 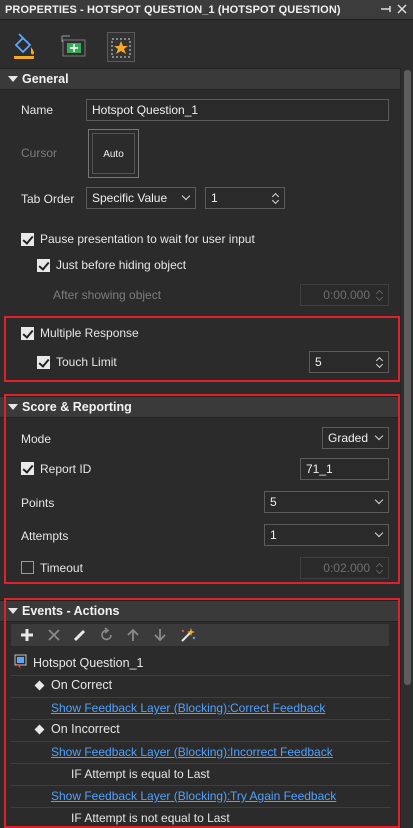 I want to click on trigger-on-incorrect: On Incorrect, so click(x=85, y=729).